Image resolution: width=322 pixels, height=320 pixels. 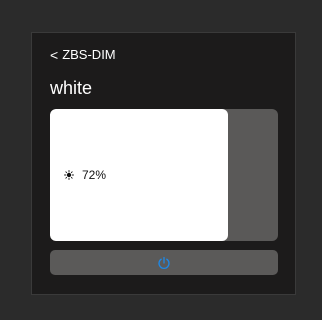 I want to click on sun-icon, so click(x=69, y=175).